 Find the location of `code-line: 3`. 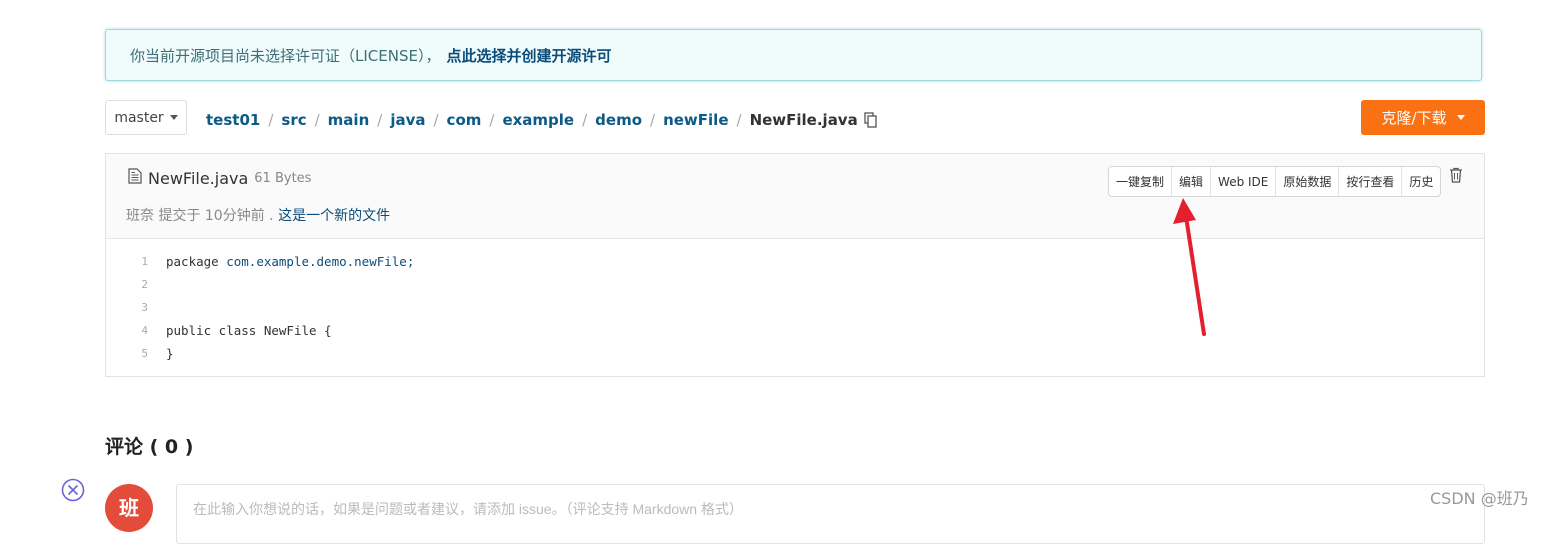

code-line: 3 is located at coordinates (260, 307).